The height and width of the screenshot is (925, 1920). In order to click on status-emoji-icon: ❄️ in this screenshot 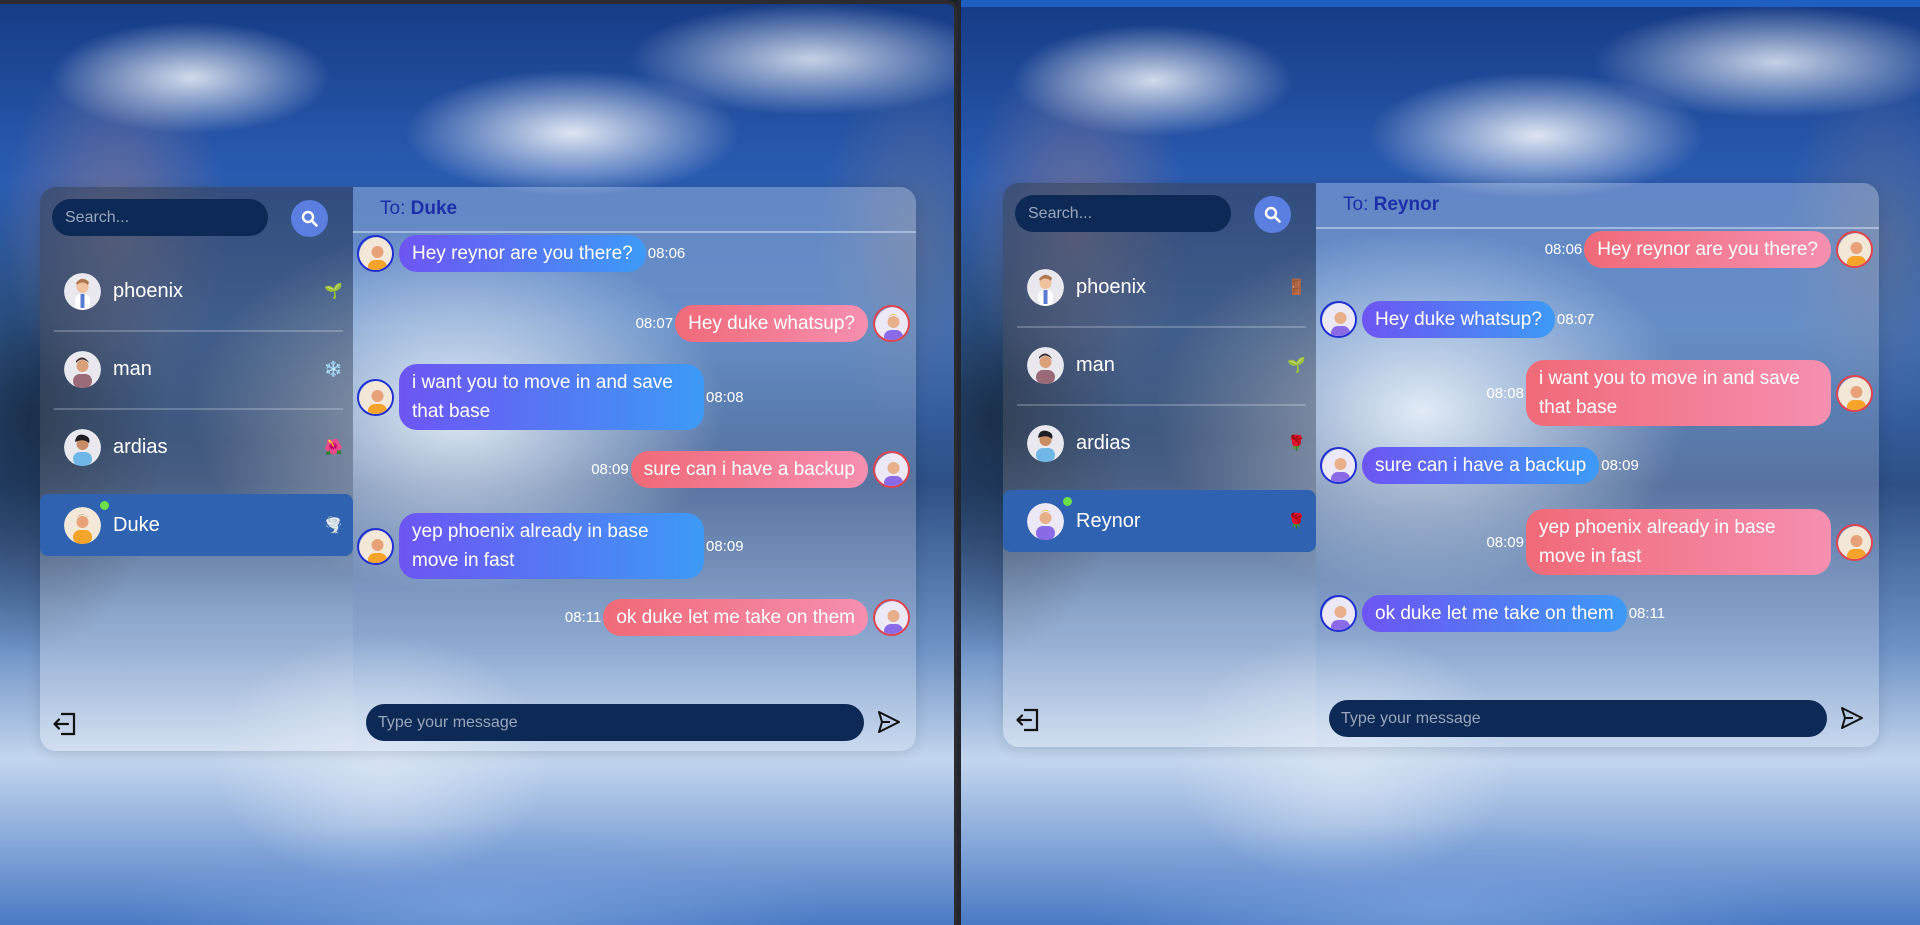, I will do `click(333, 369)`.